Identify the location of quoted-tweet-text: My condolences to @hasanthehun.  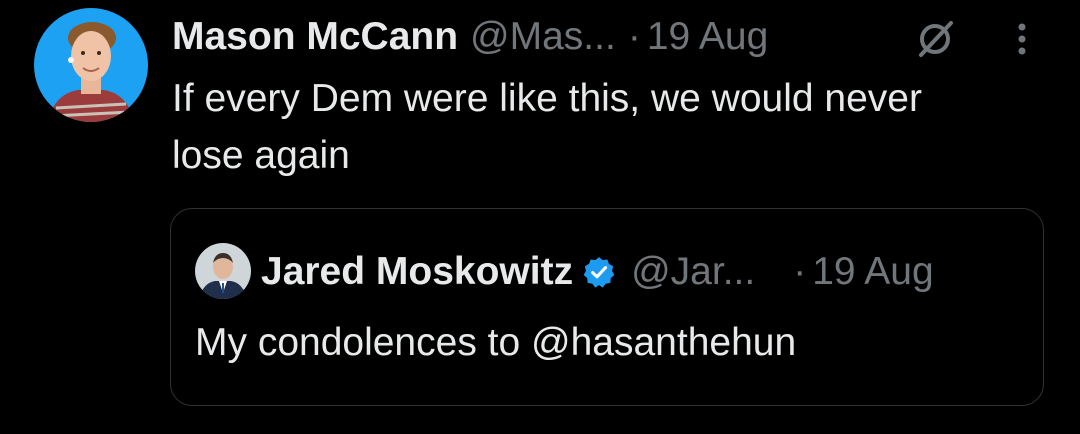
(496, 342).